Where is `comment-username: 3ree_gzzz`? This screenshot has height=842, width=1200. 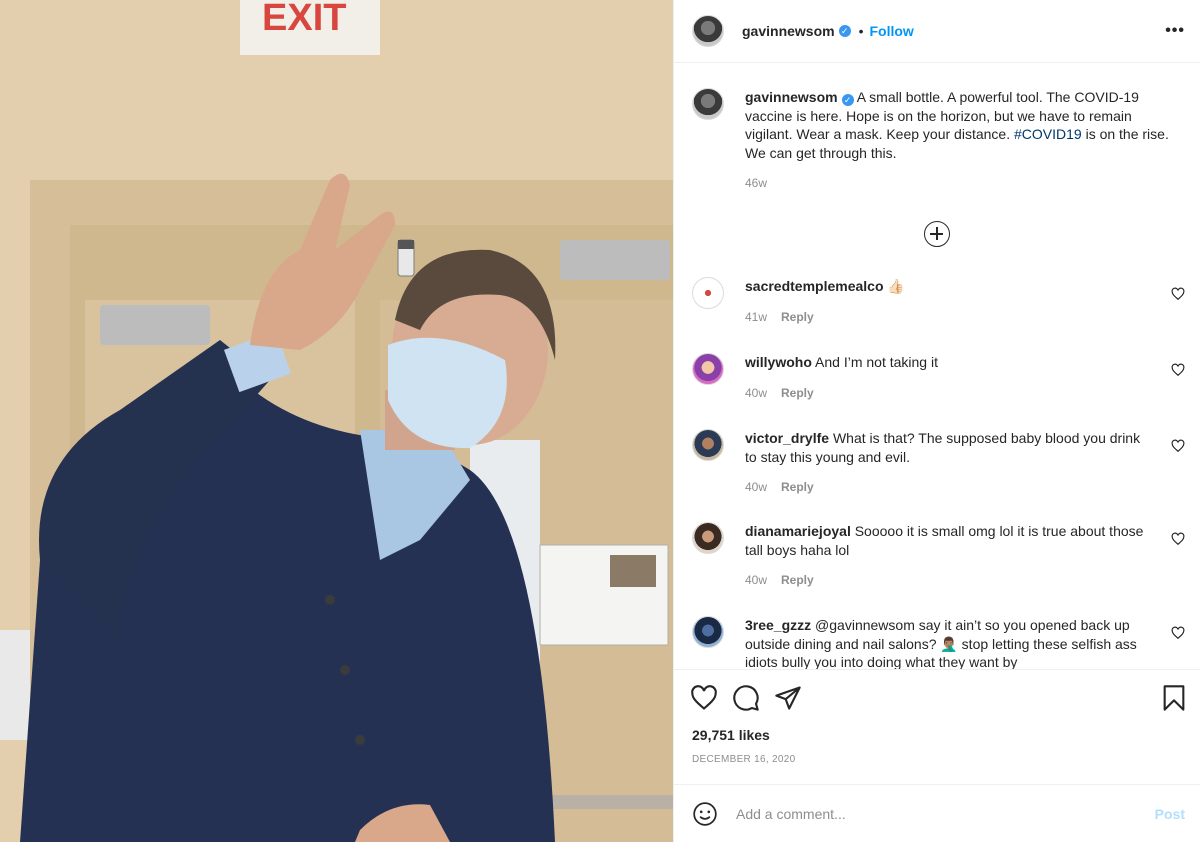
comment-username: 3ree_gzzz is located at coordinates (778, 625).